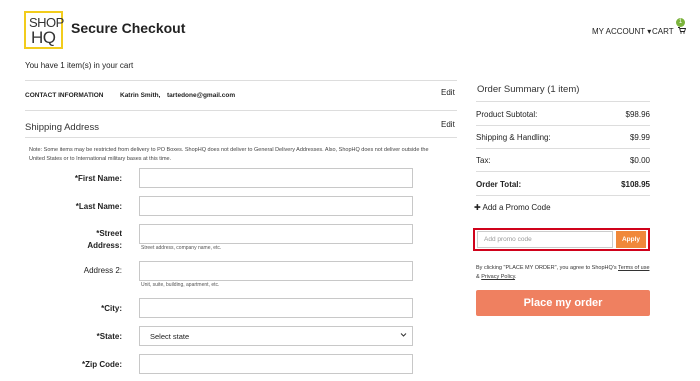 The height and width of the screenshot is (381, 700). What do you see at coordinates (635, 184) in the screenshot?
I see `order-total-value: $108.95` at bounding box center [635, 184].